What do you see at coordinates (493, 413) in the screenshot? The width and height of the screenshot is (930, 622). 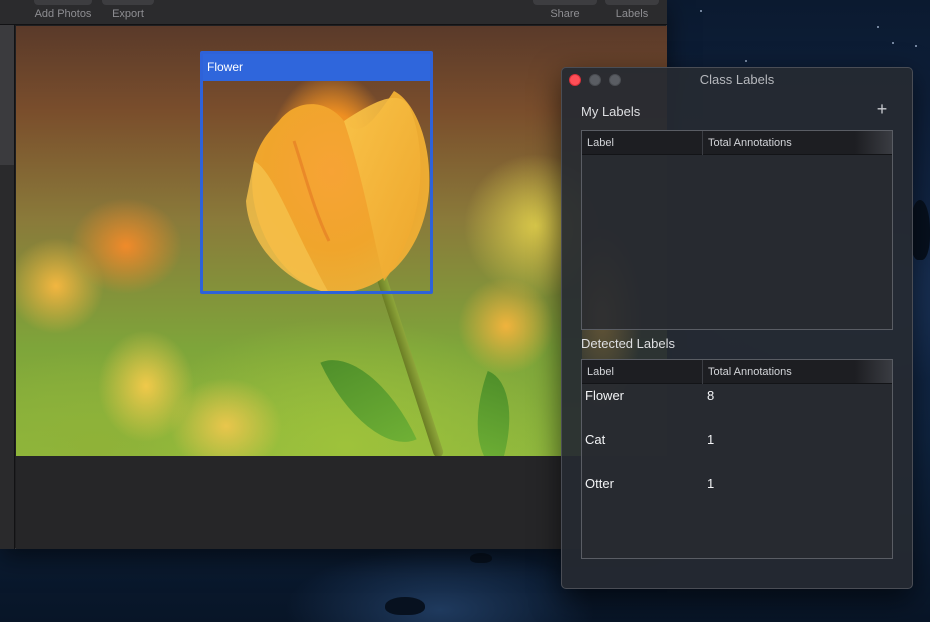 I see `leaf` at bounding box center [493, 413].